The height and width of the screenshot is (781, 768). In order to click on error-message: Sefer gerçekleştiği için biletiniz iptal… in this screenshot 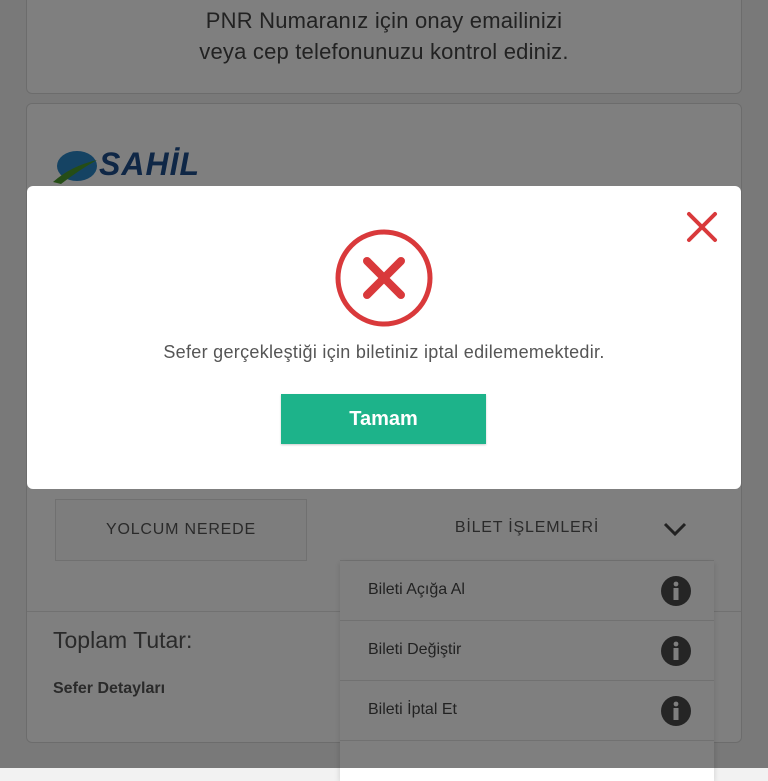, I will do `click(384, 352)`.